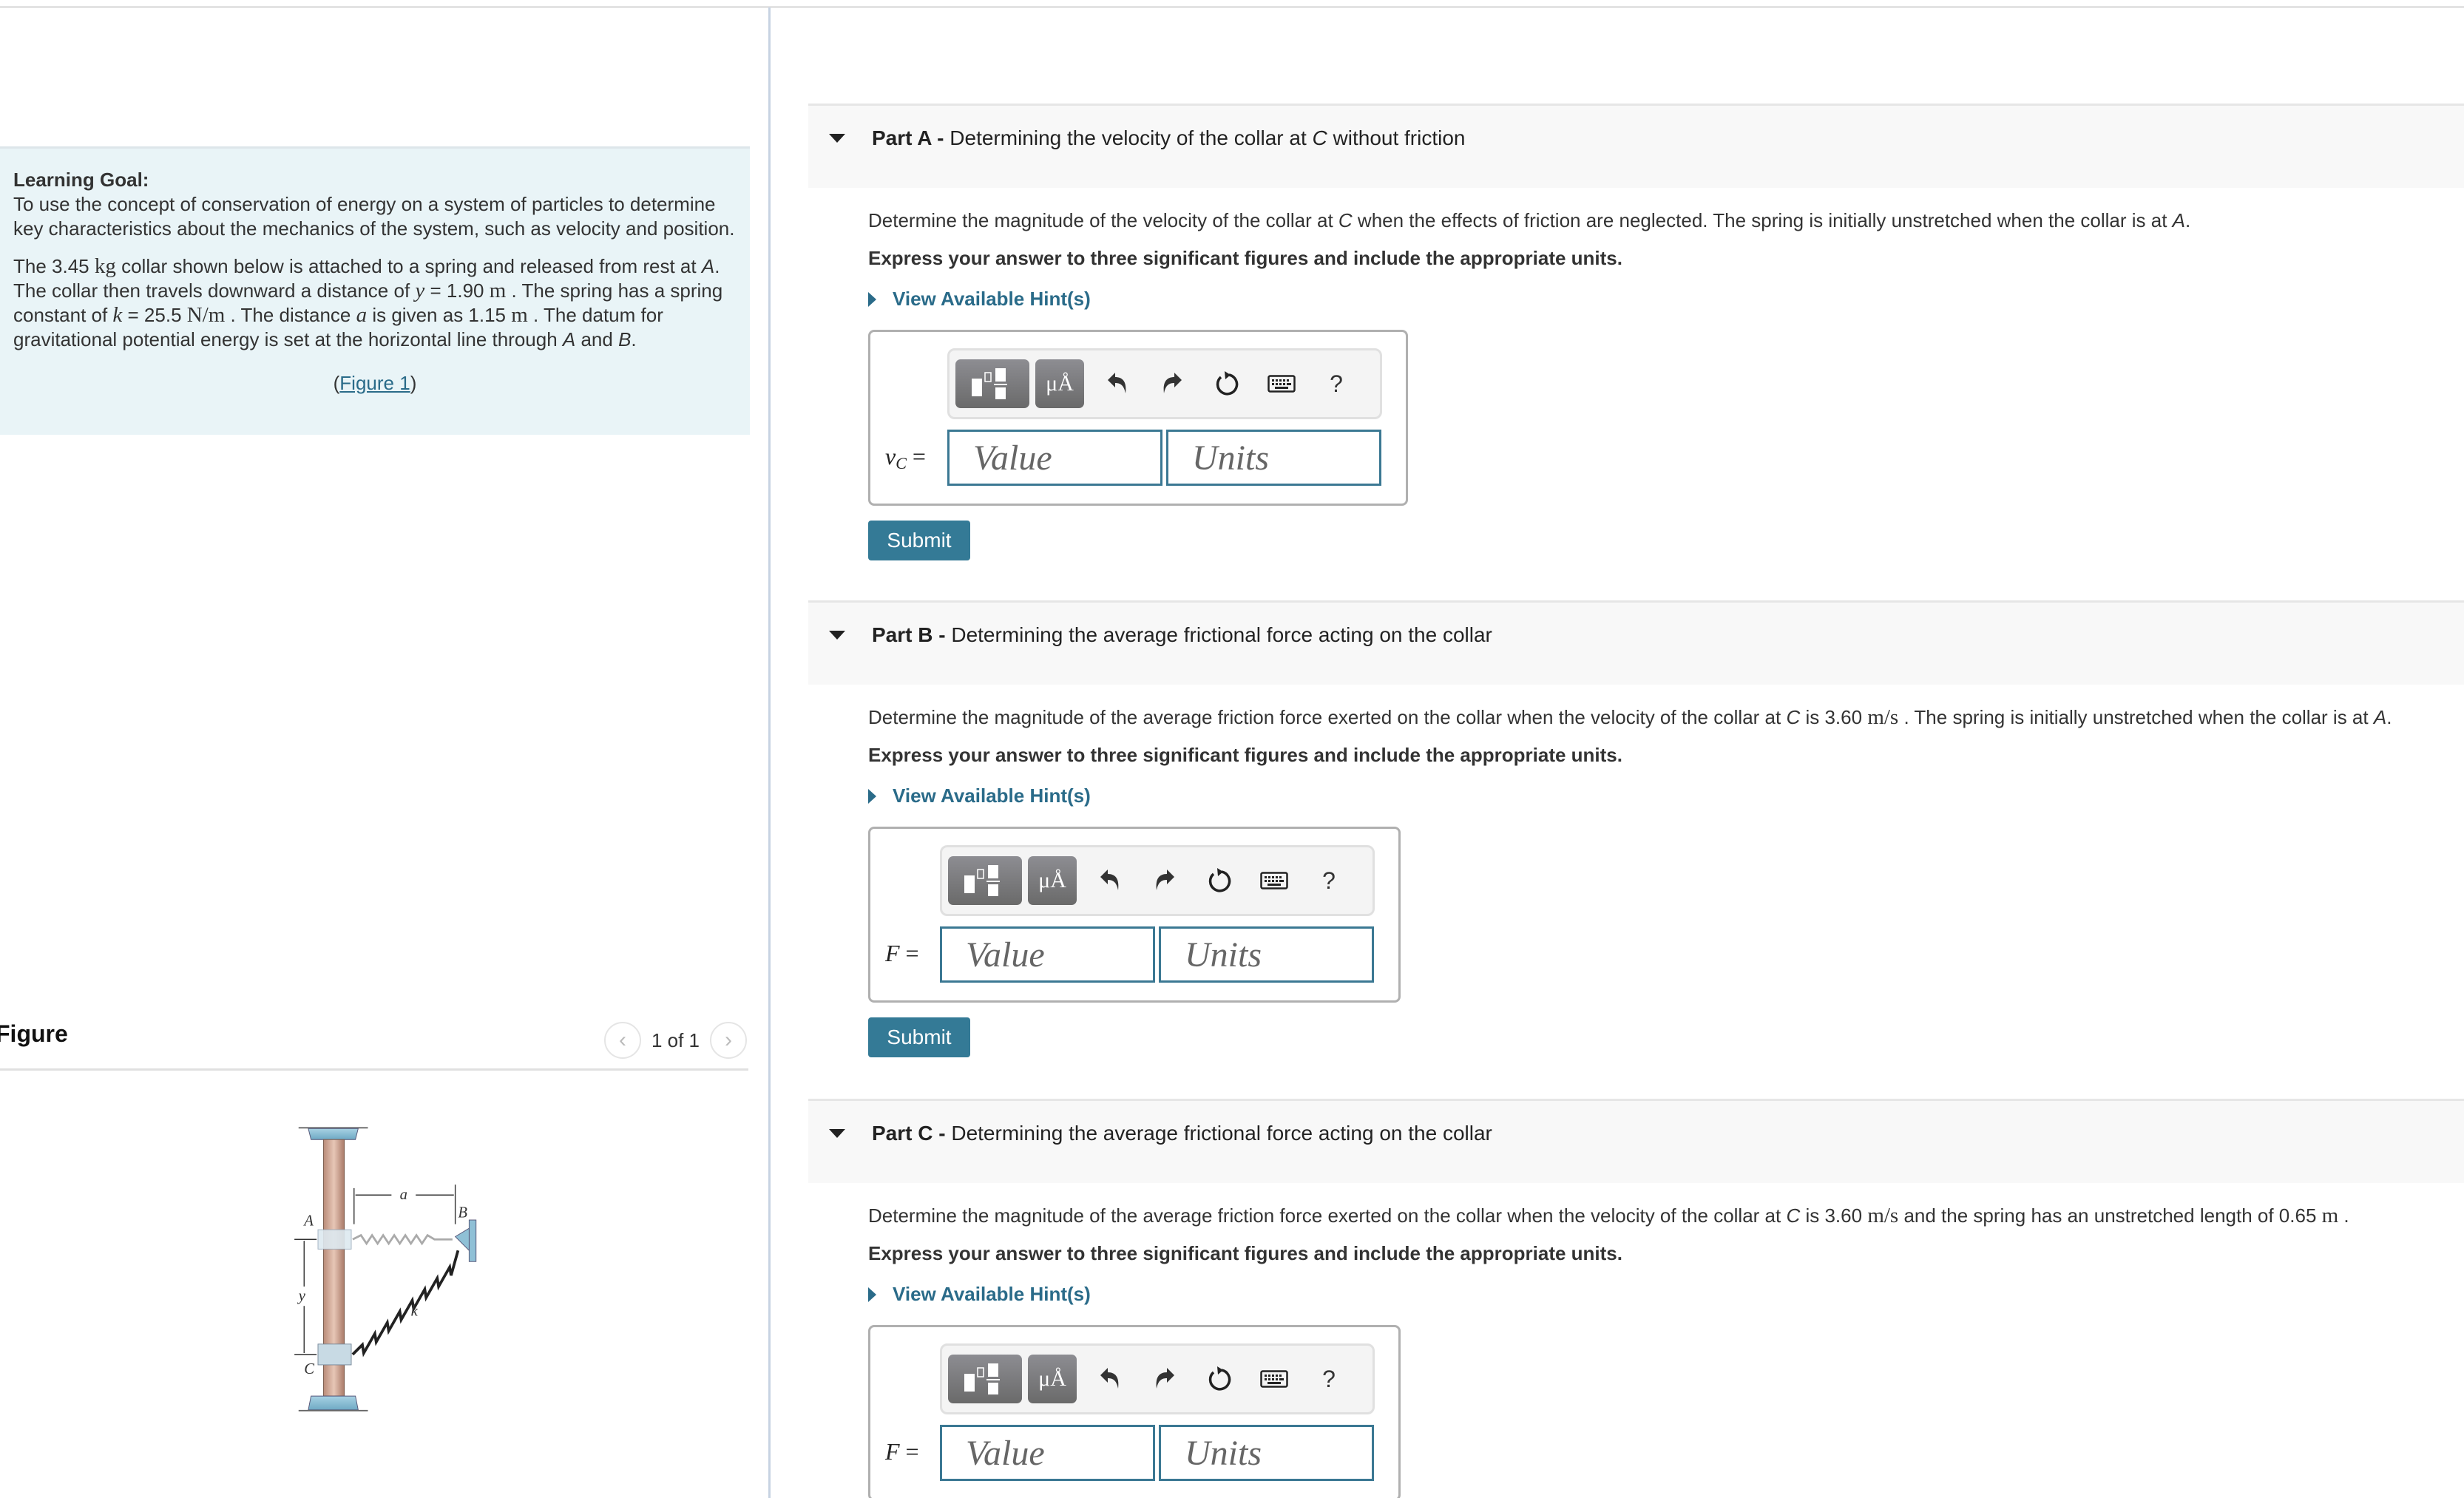 The width and height of the screenshot is (2464, 1498). Describe the element at coordinates (374, 1044) in the screenshot. I see `figure-header: Figure ‹ 1 of 1 ›` at that location.